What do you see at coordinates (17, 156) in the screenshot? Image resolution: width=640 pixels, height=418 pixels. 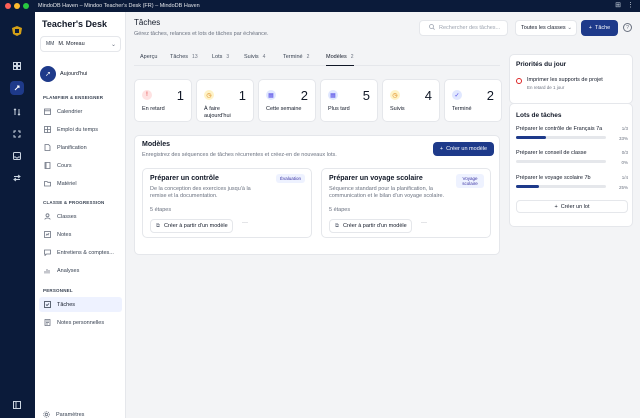 I see `inbox-icon` at bounding box center [17, 156].